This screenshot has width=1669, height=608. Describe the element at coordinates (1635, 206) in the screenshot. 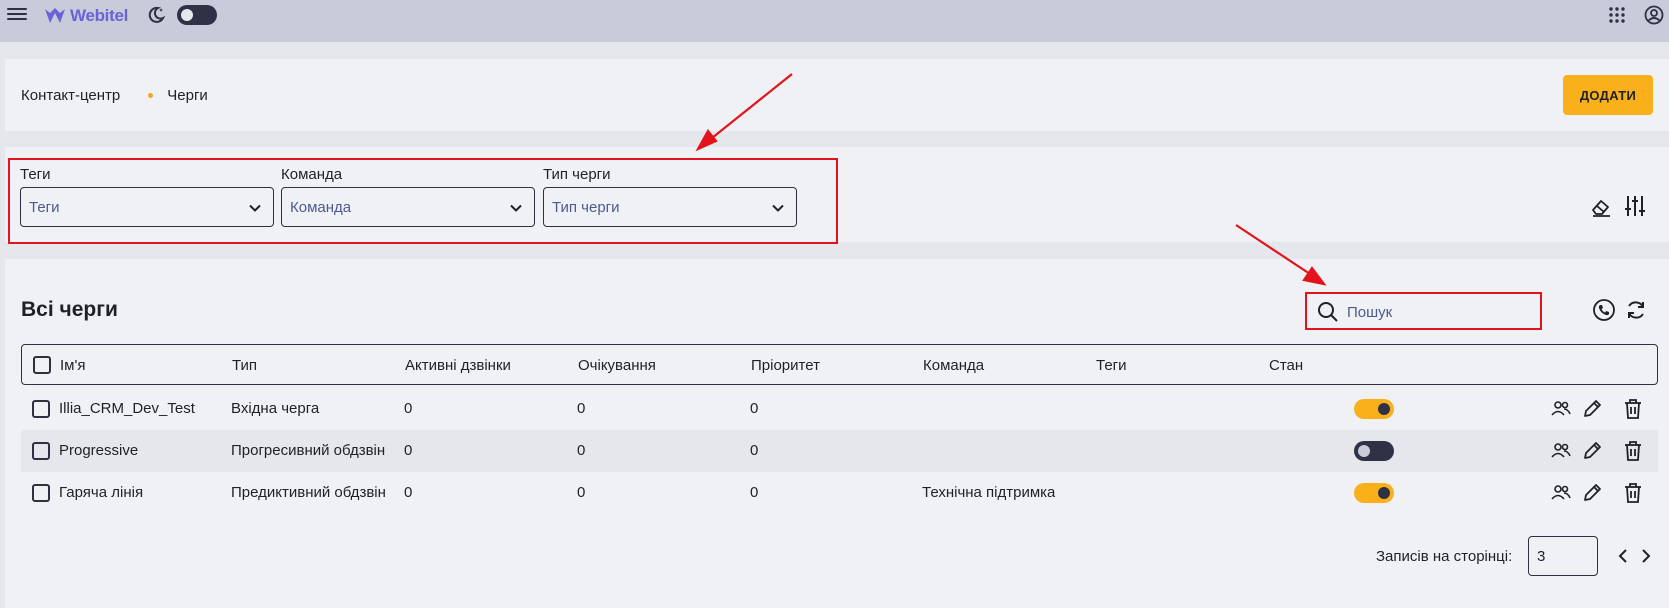

I see `filter-settings-icon` at that location.